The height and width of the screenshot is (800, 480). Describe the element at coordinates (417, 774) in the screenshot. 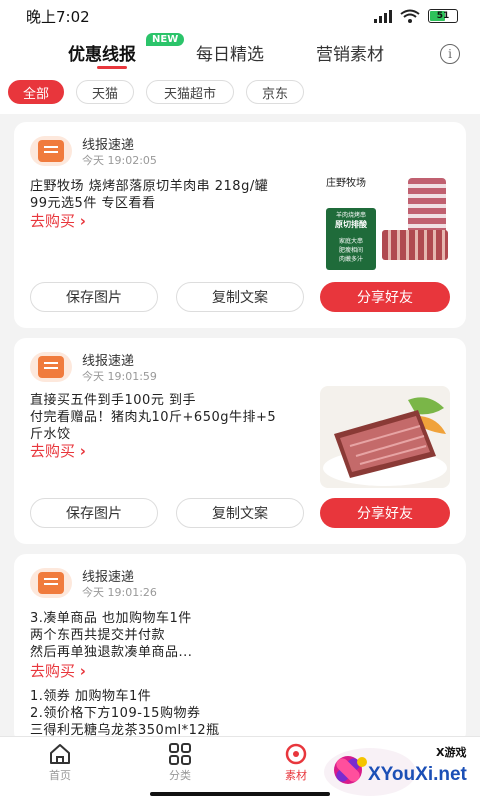

I see `watermark-site: XYouXi.net` at that location.